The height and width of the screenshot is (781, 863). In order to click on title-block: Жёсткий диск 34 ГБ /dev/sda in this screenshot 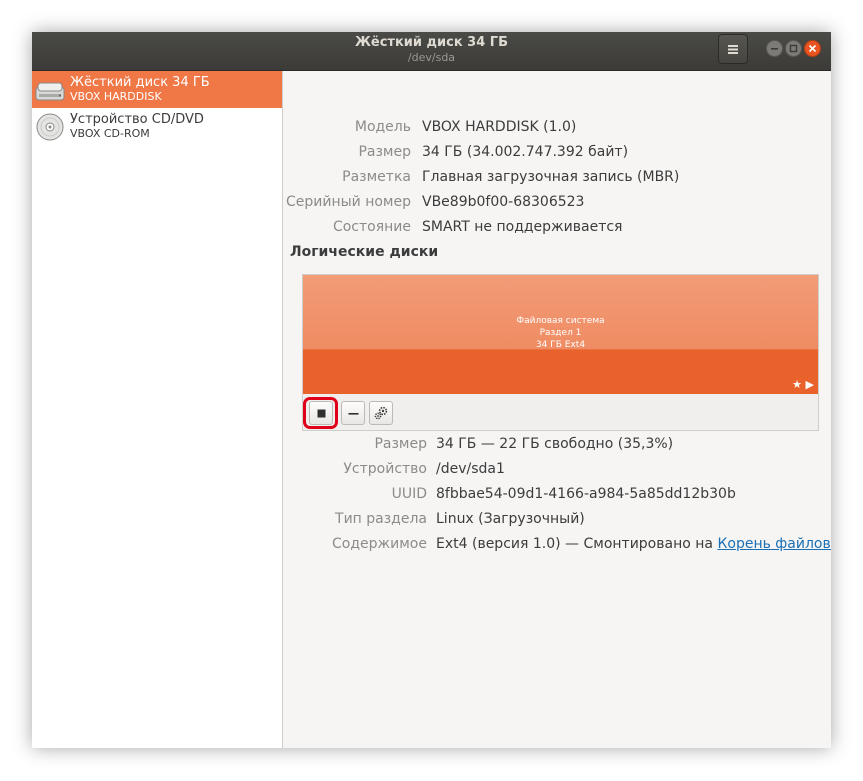, I will do `click(431, 49)`.